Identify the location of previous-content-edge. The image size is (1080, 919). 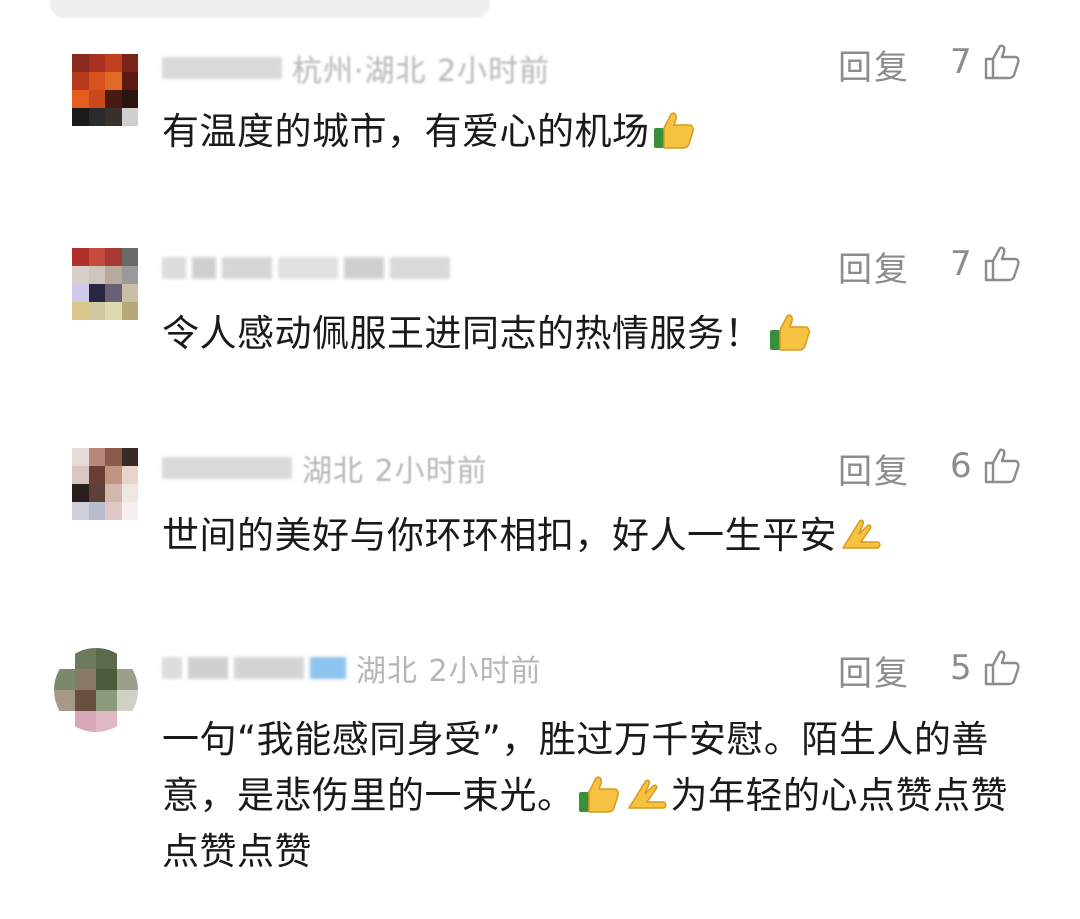
(270, 9).